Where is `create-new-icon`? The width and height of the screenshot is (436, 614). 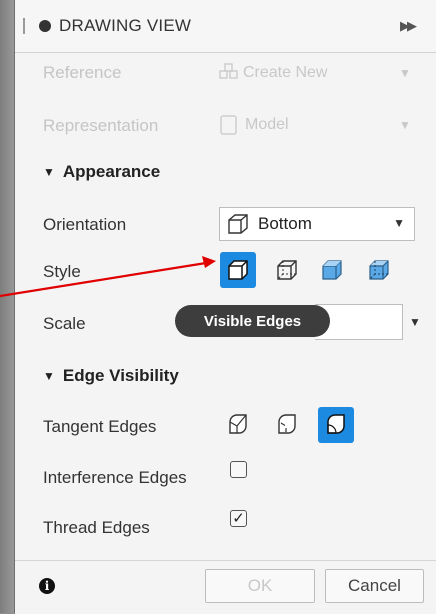
create-new-icon is located at coordinates (228, 71).